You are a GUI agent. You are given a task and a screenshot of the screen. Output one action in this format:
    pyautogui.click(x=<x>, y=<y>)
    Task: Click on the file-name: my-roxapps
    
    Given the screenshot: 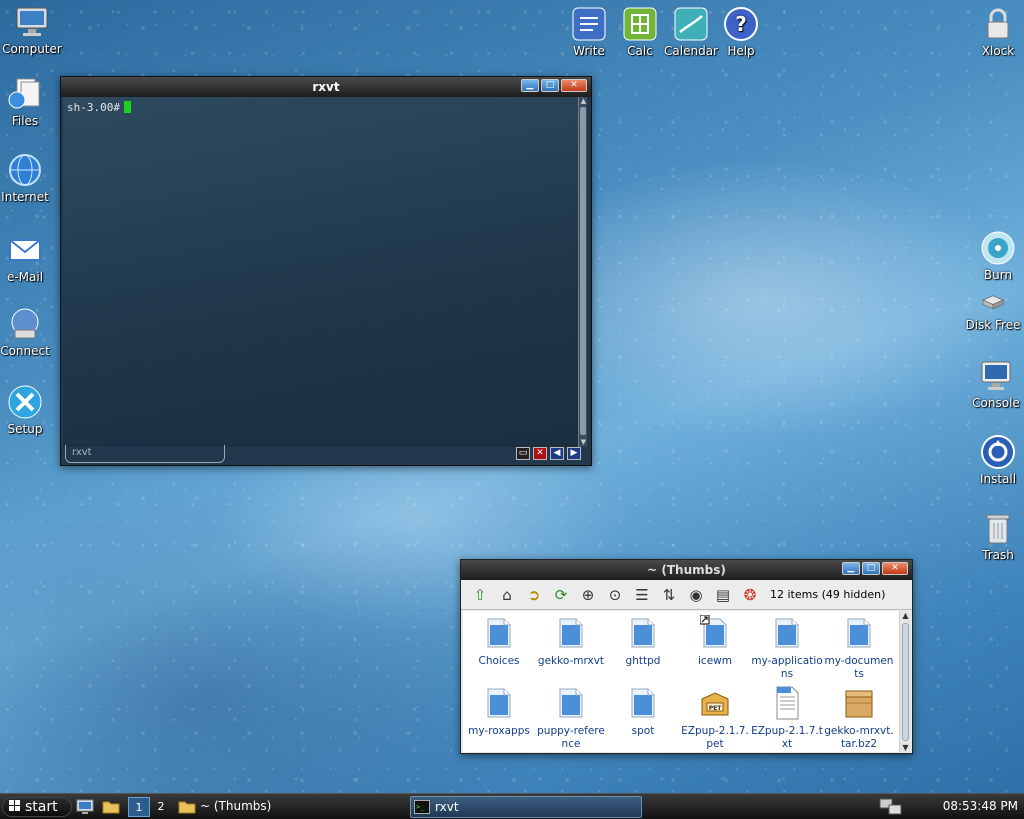 What is the action you would take?
    pyautogui.click(x=499, y=731)
    